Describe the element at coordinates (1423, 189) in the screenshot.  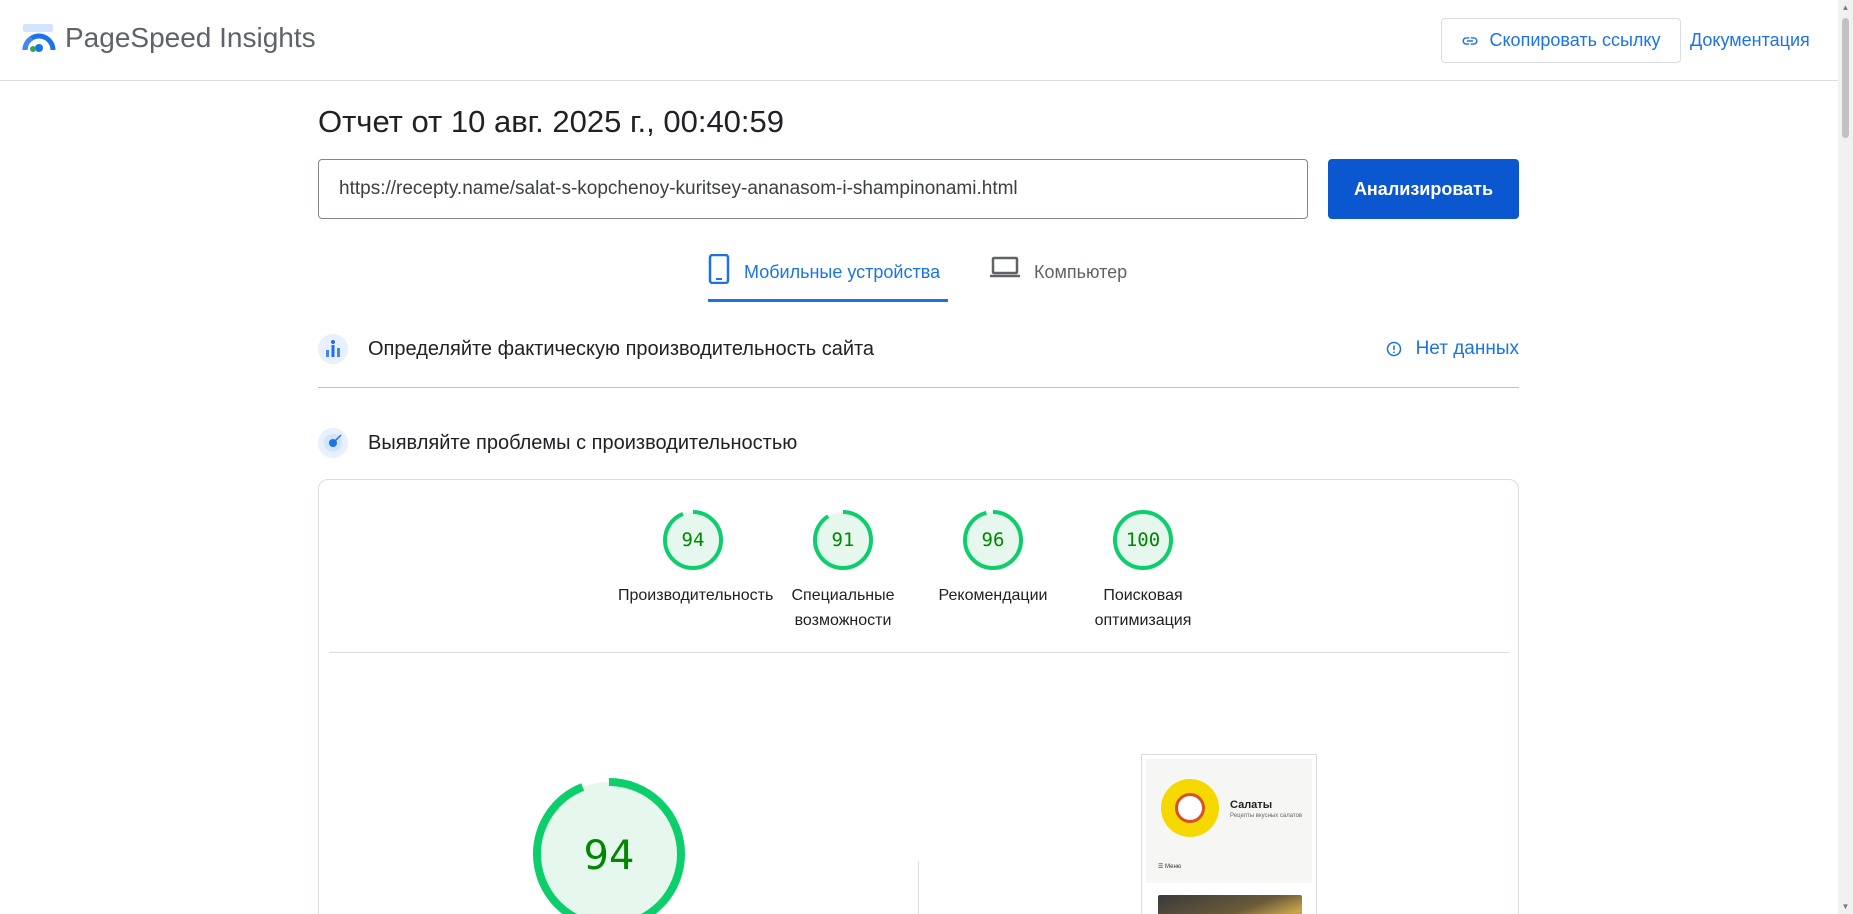
I see `analyze-button: Анализировать` at that location.